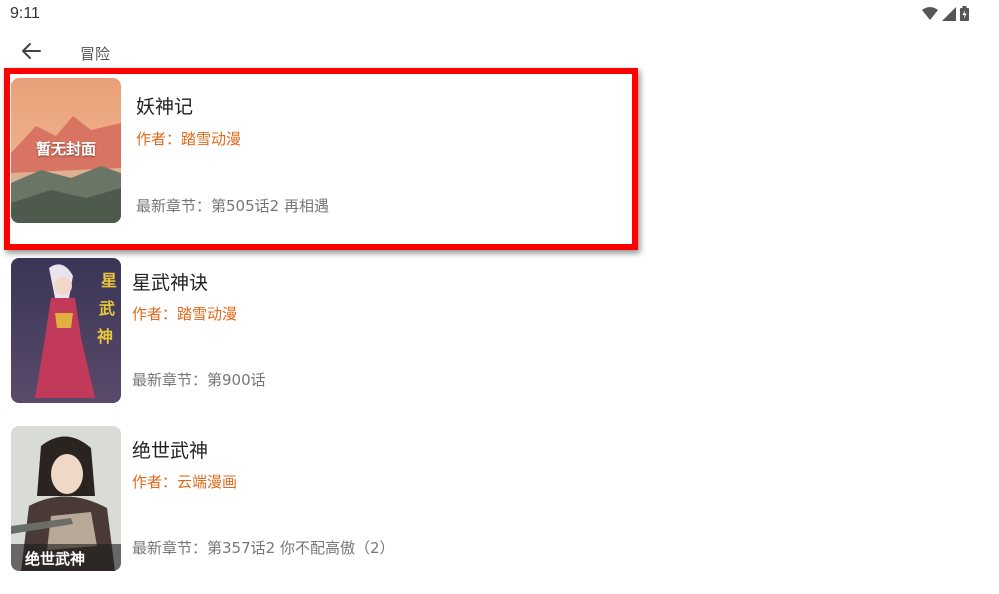 The height and width of the screenshot is (594, 999). Describe the element at coordinates (95, 54) in the screenshot. I see `page-title: 冒险` at that location.